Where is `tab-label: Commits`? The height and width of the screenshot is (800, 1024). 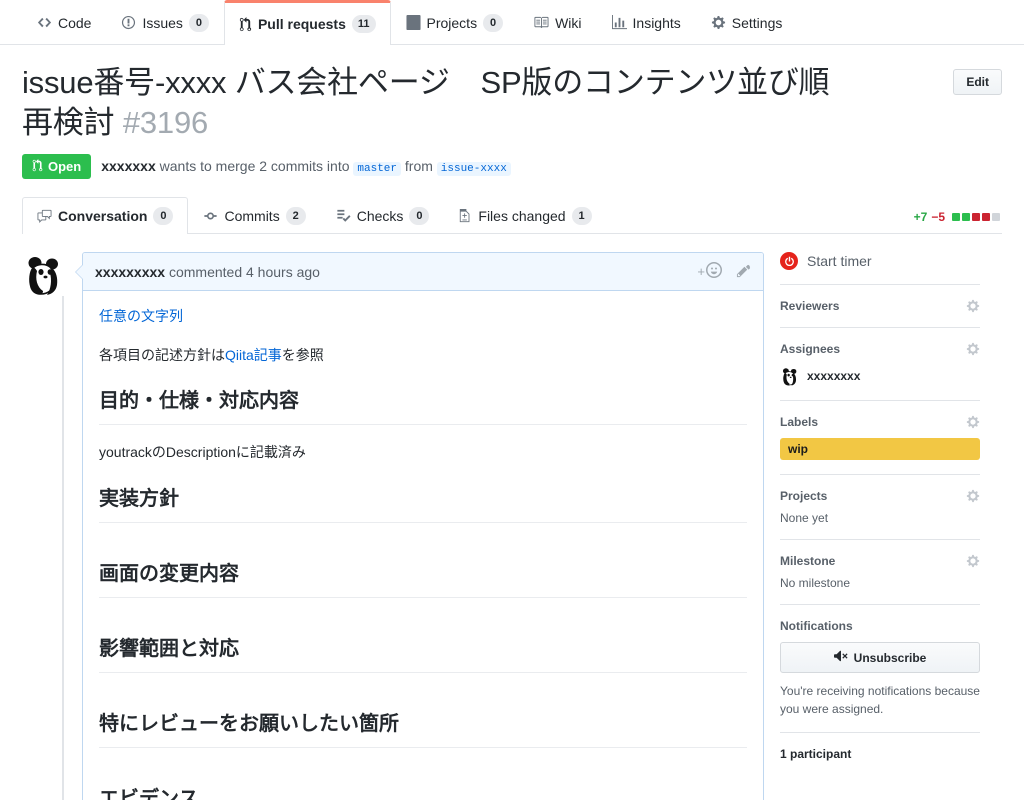 tab-label: Commits is located at coordinates (252, 216).